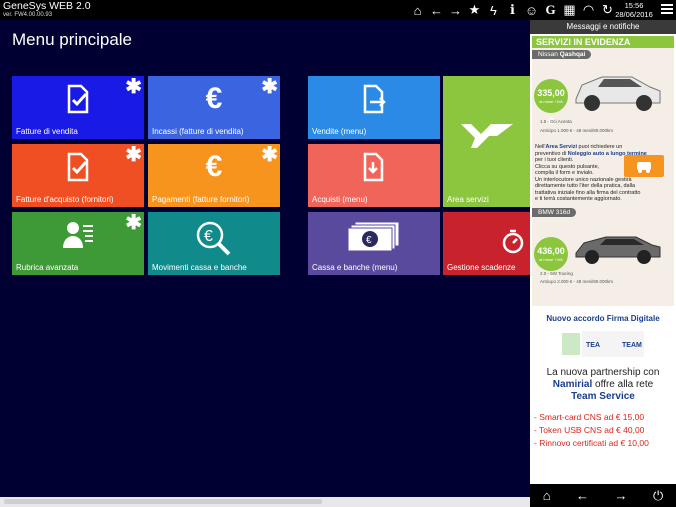 The height and width of the screenshot is (507, 676). I want to click on info-icon: ℹ, so click(512, 10).